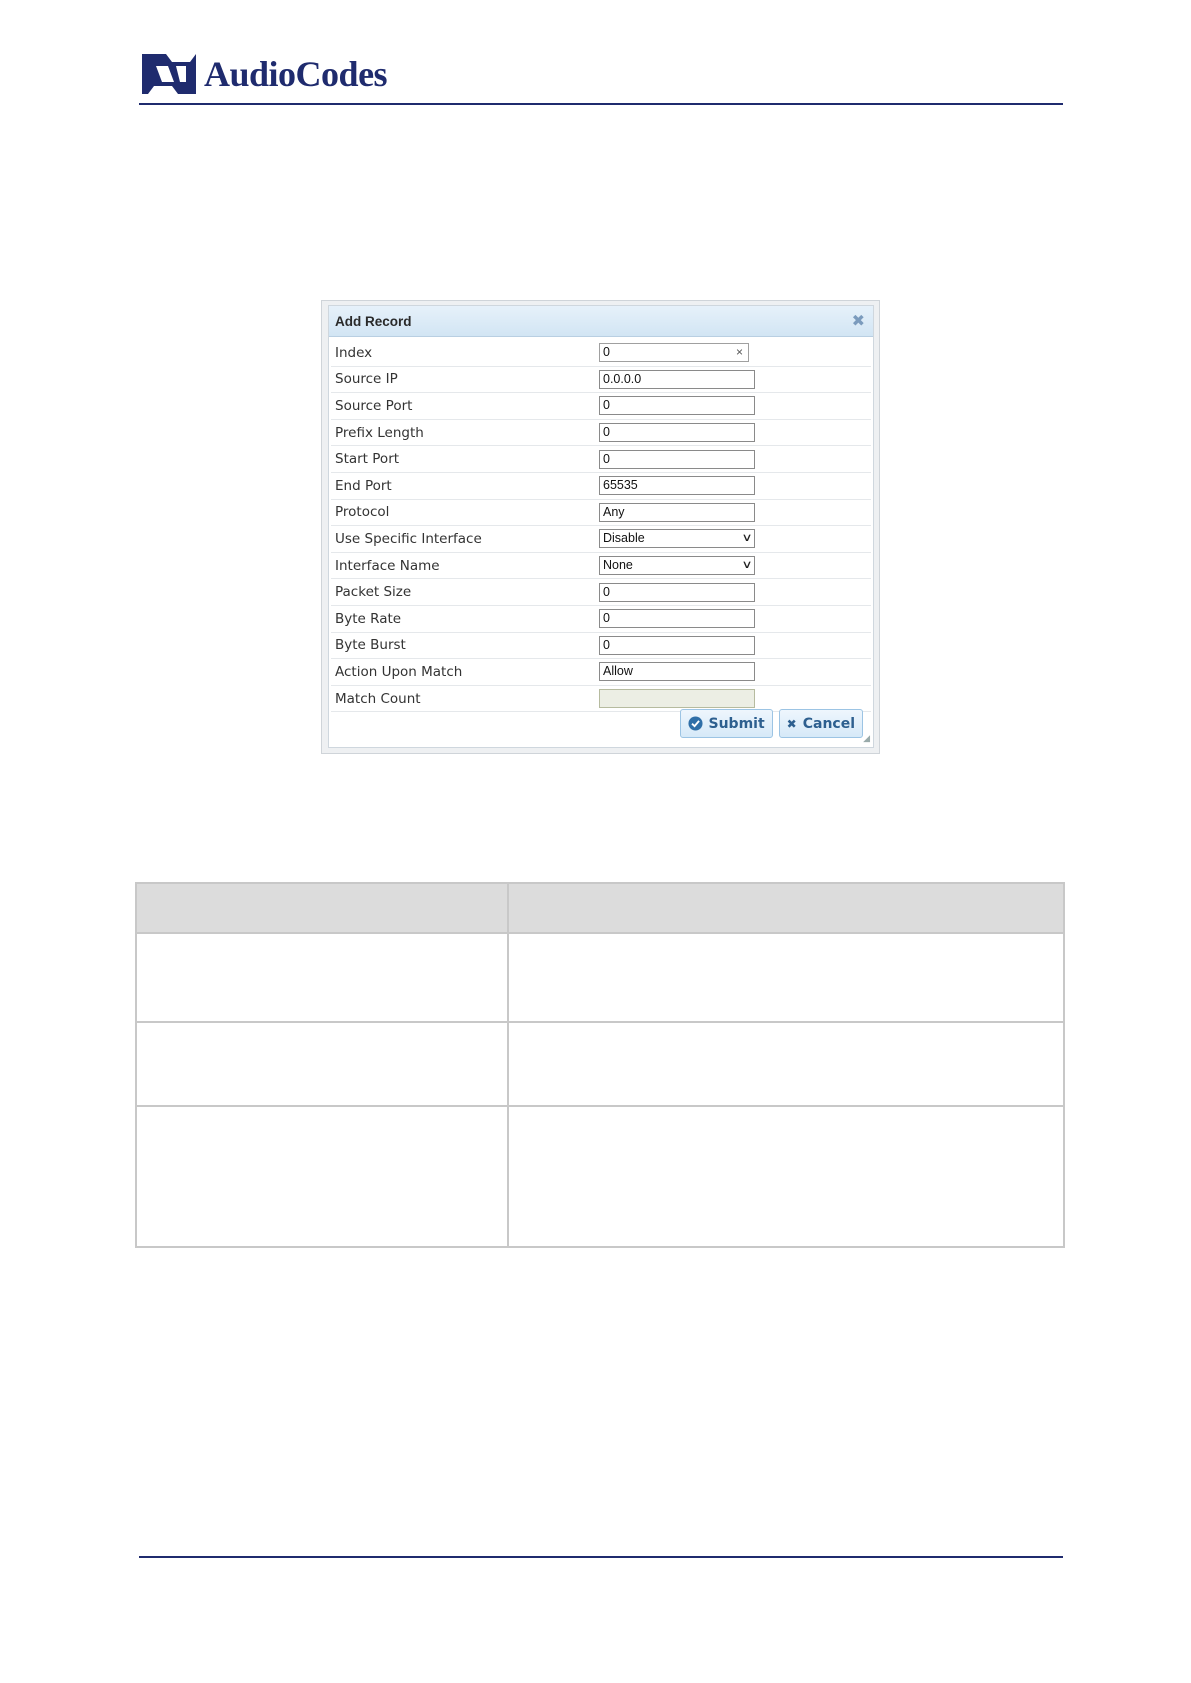 This screenshot has height=1683, width=1191. Describe the element at coordinates (695, 723) in the screenshot. I see `check-circle-icon` at that location.